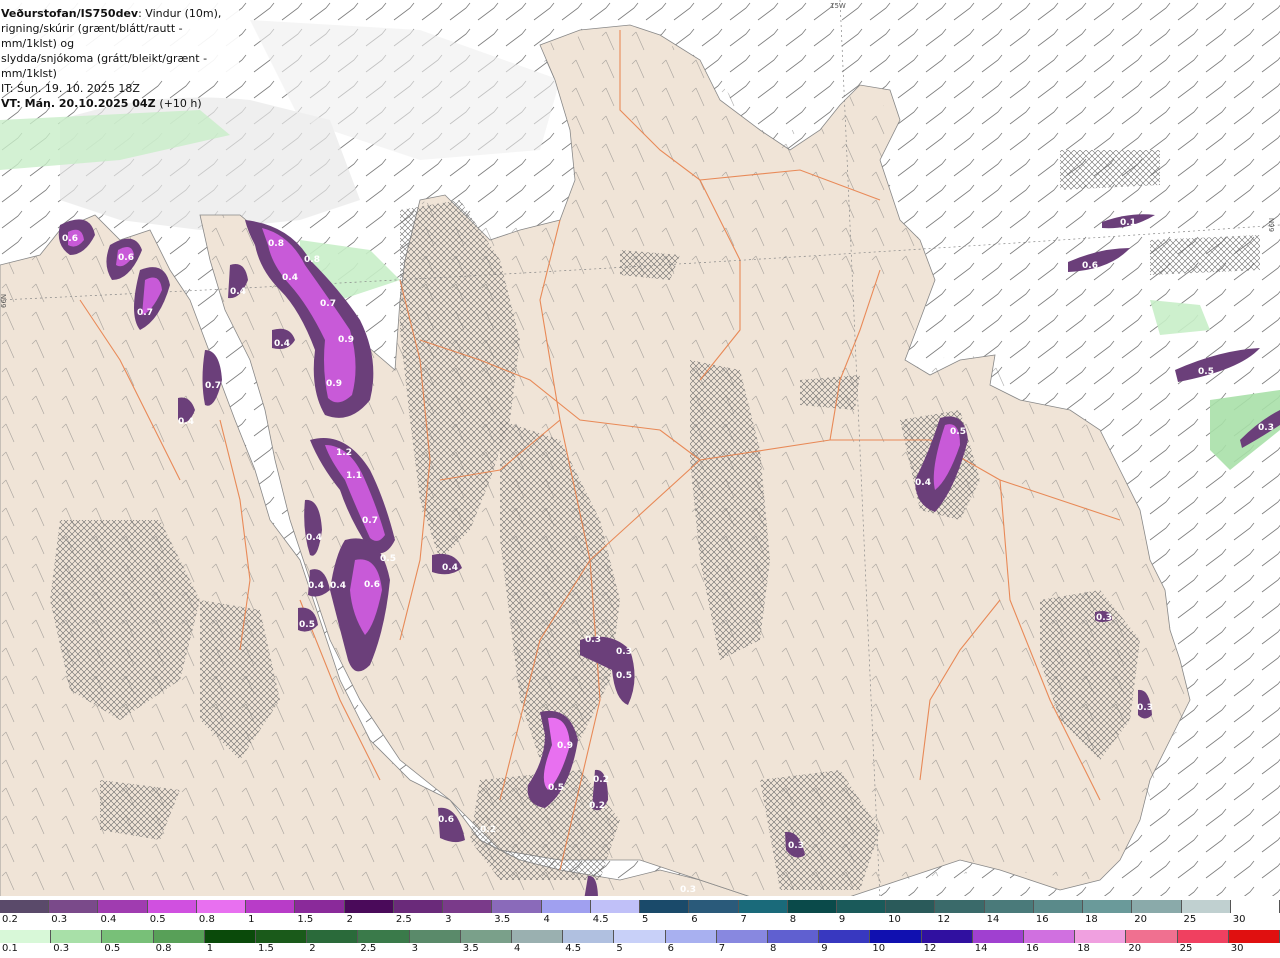 This screenshot has width=1280, height=958. What do you see at coordinates (70, 88) in the screenshot?
I see `init-time: IT: Sun. 19. 10. 2025 18Z` at bounding box center [70, 88].